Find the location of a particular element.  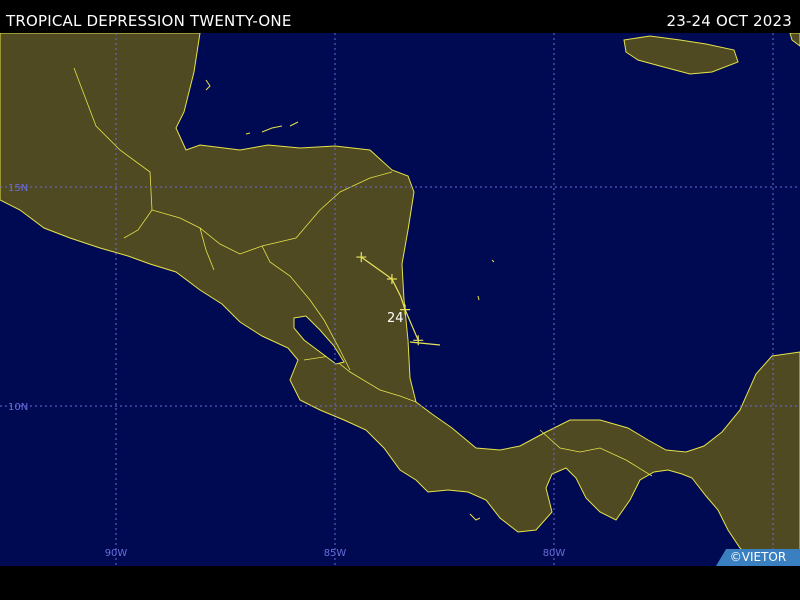

credit-text: ©VIETOR is located at coordinates (758, 557).